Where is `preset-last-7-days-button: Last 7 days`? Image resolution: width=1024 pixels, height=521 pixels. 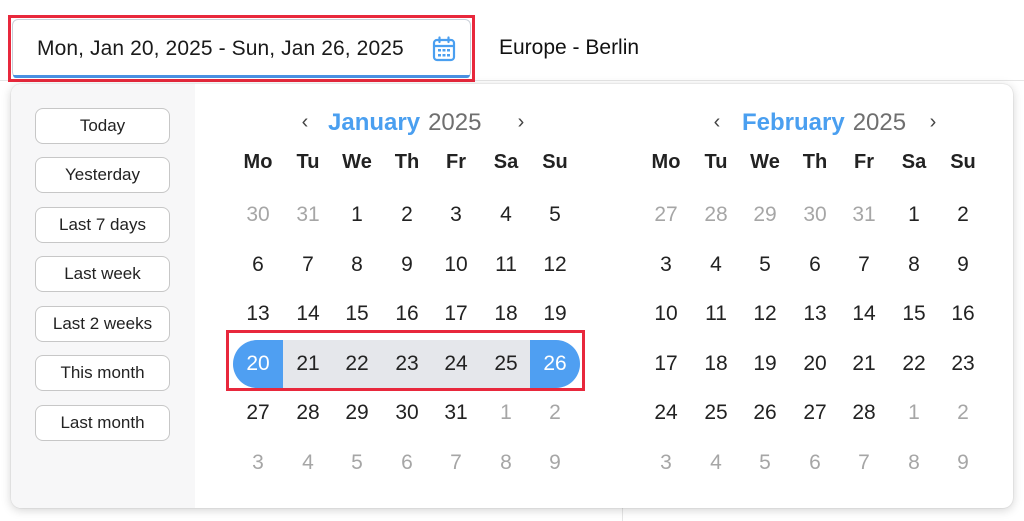
preset-last-7-days-button: Last 7 days is located at coordinates (102, 225).